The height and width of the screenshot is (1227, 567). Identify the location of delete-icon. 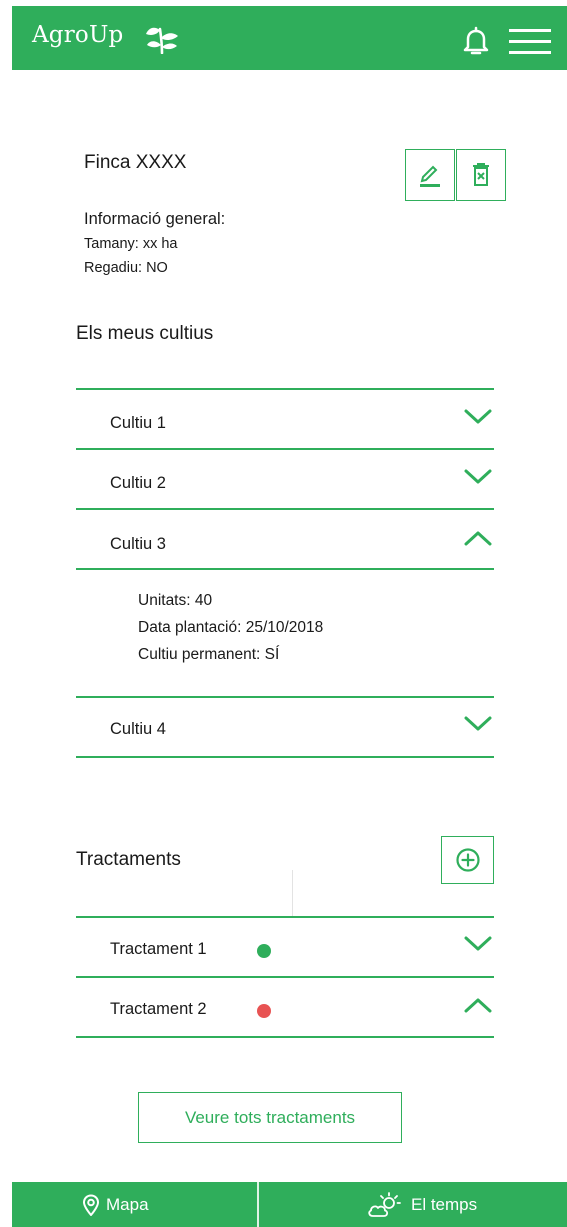
(481, 174).